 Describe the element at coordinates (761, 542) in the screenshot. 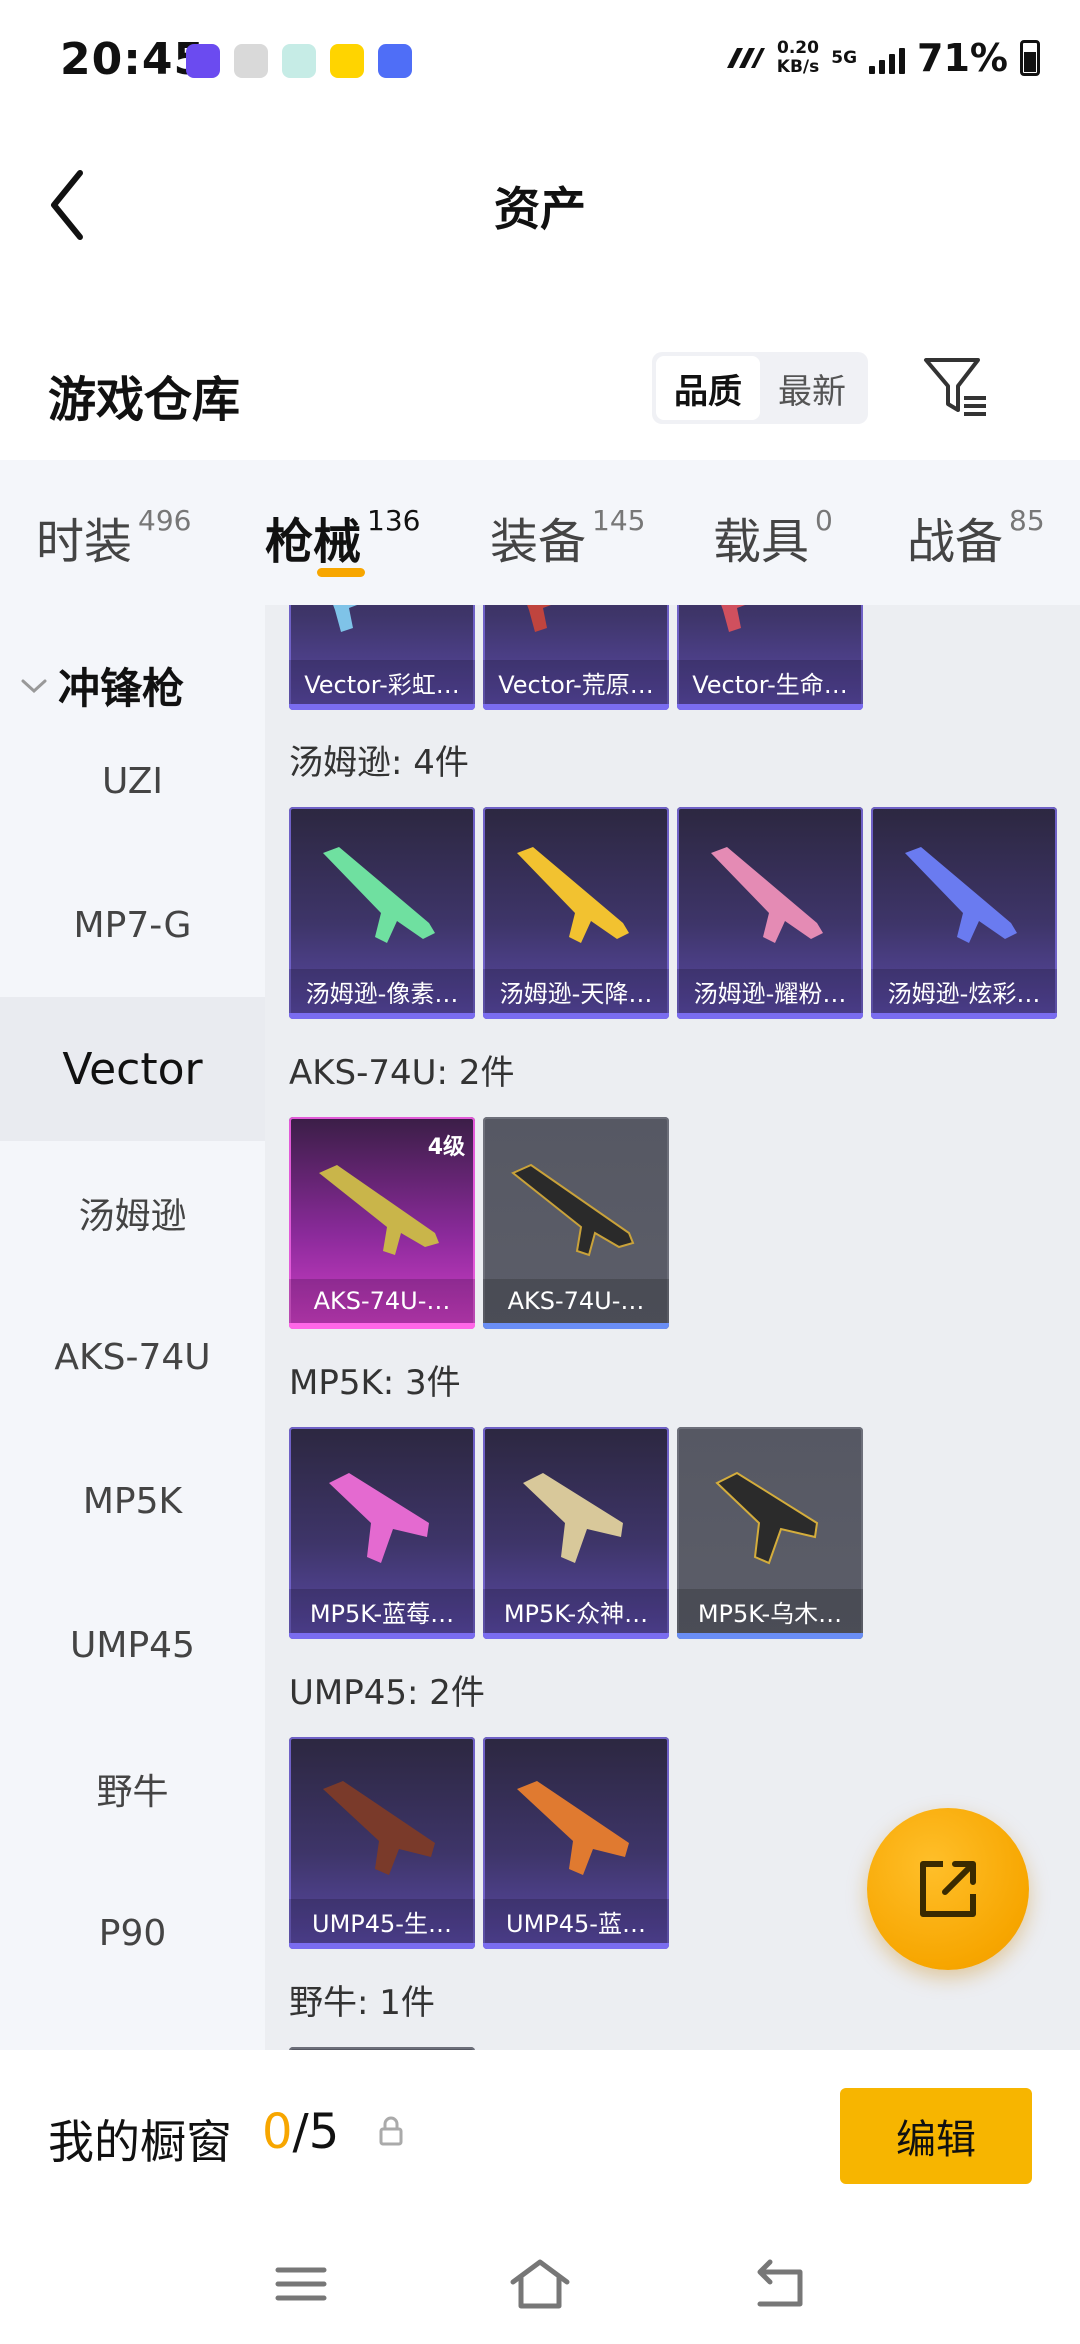

I see `tab-label: 载具` at that location.